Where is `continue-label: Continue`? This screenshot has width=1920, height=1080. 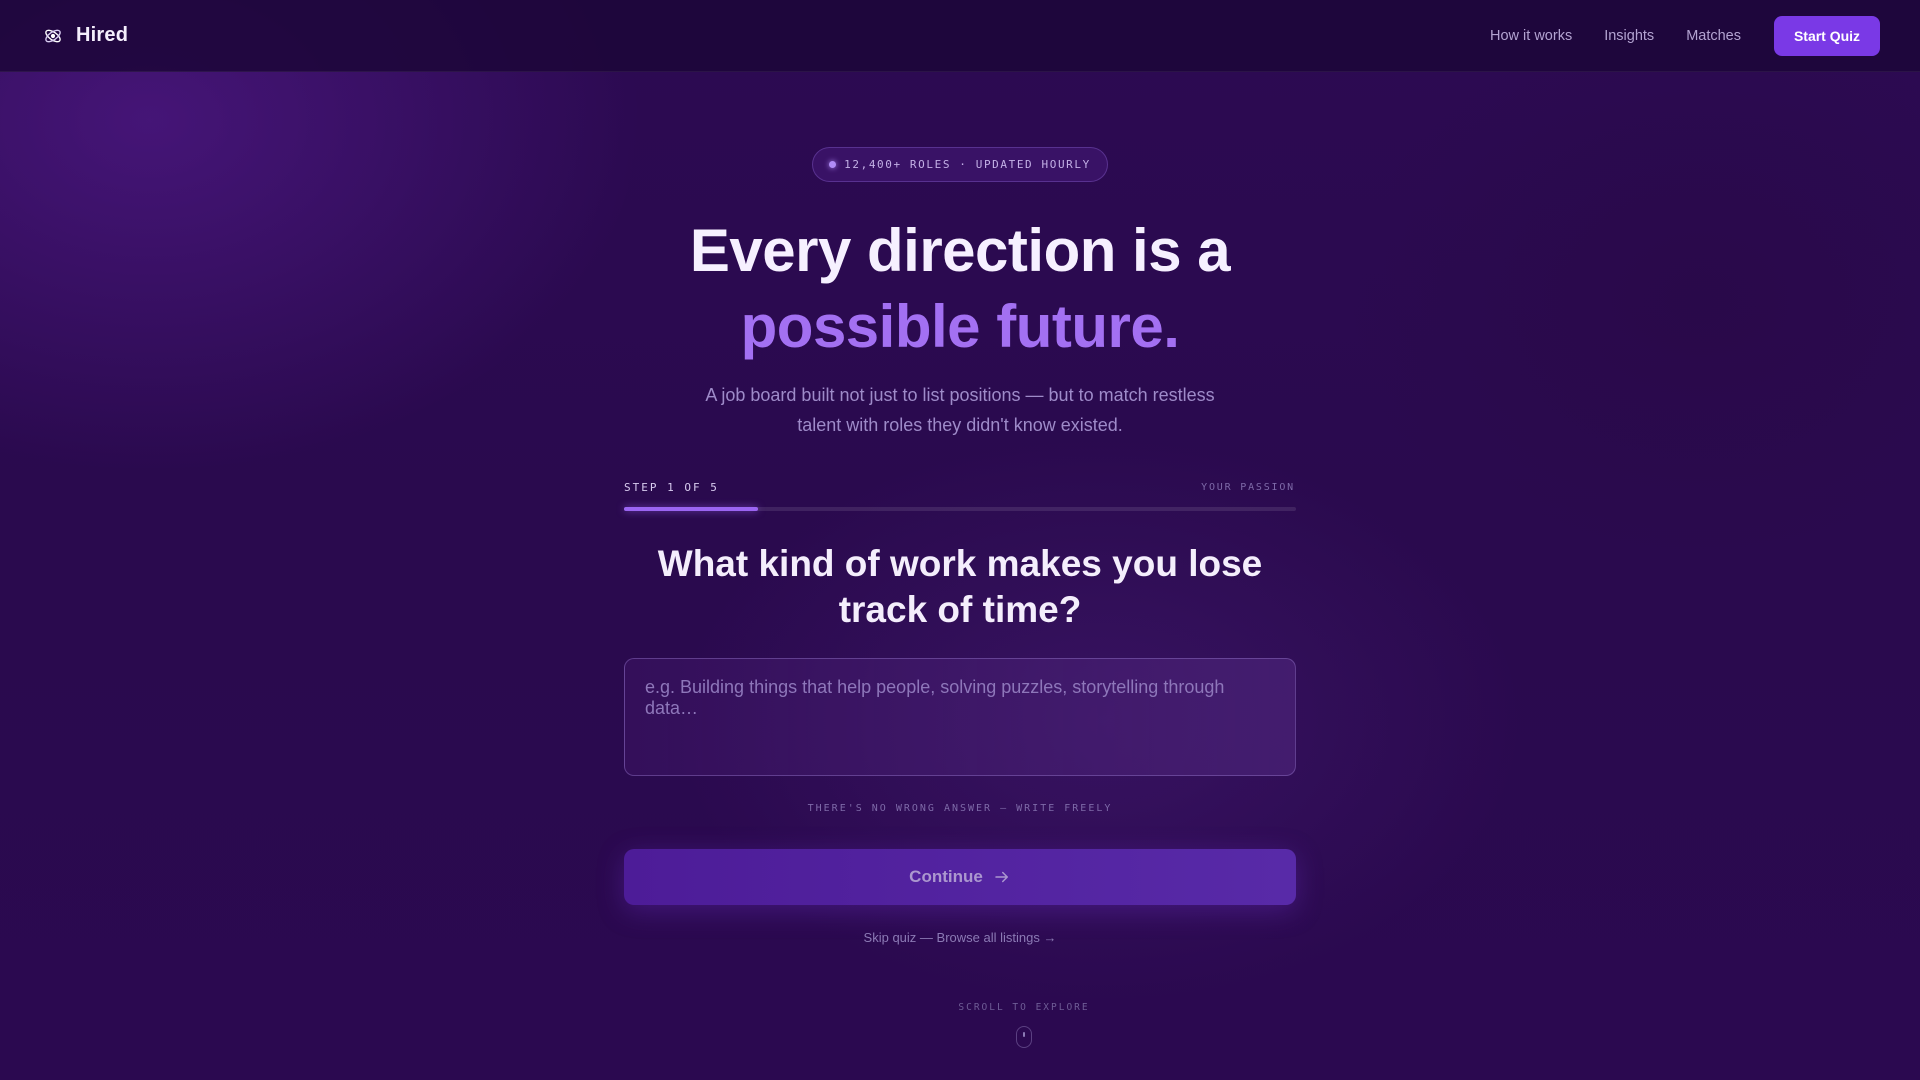
continue-label: Continue is located at coordinates (946, 876).